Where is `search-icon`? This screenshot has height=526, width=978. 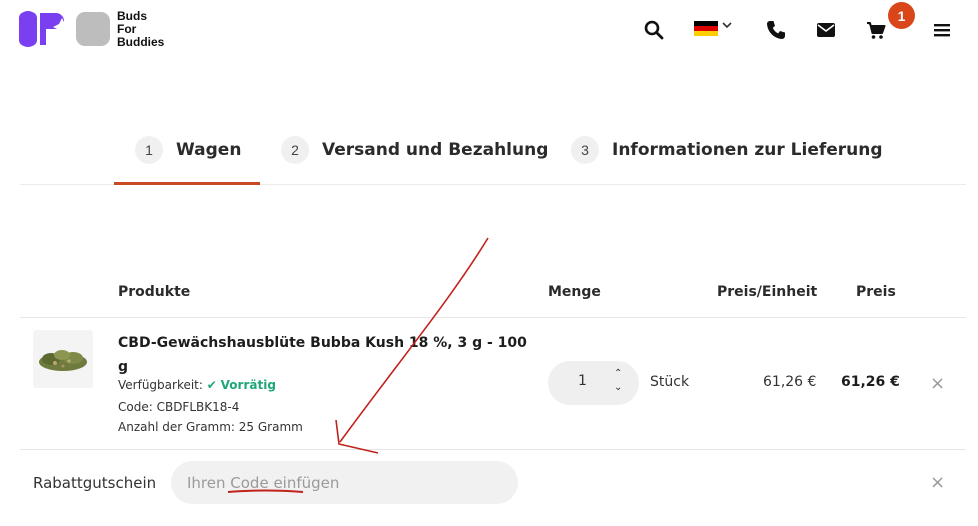
search-icon is located at coordinates (654, 30).